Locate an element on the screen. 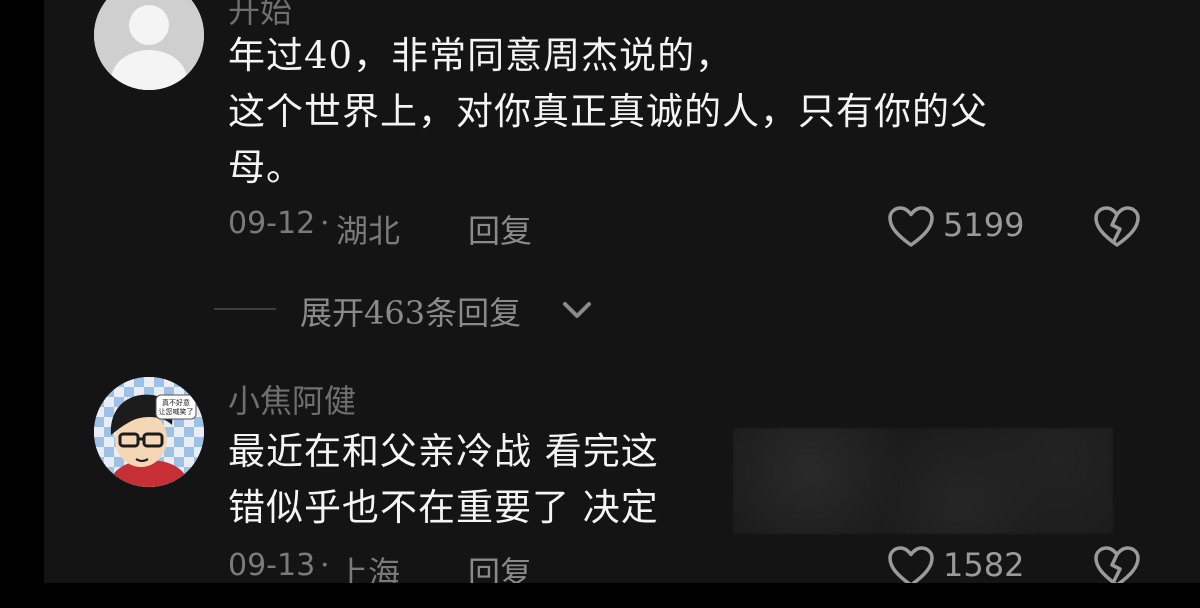 The width and height of the screenshot is (1200, 608). broken-heart-icon is located at coordinates (1117, 227).